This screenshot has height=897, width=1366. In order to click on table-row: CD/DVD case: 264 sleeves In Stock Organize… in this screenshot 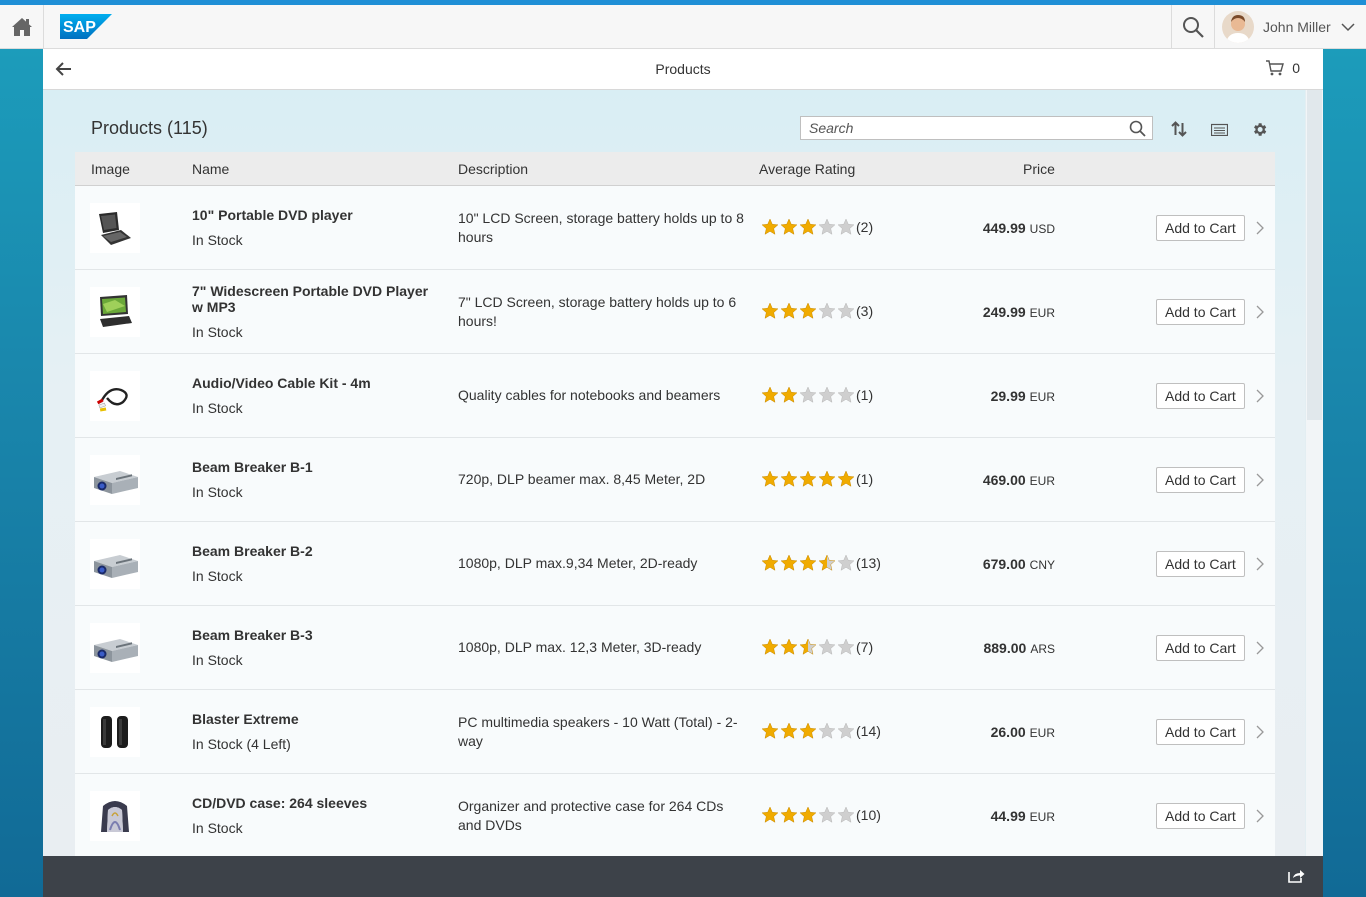, I will do `click(675, 815)`.